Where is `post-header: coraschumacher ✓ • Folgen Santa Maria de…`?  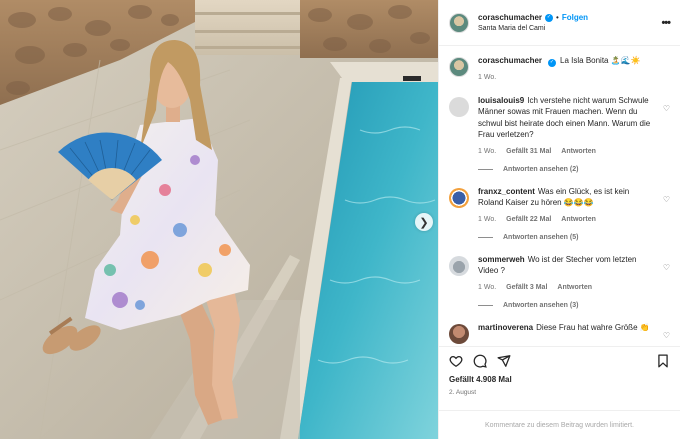 post-header: coraschumacher ✓ • Folgen Santa Maria de… is located at coordinates (559, 23).